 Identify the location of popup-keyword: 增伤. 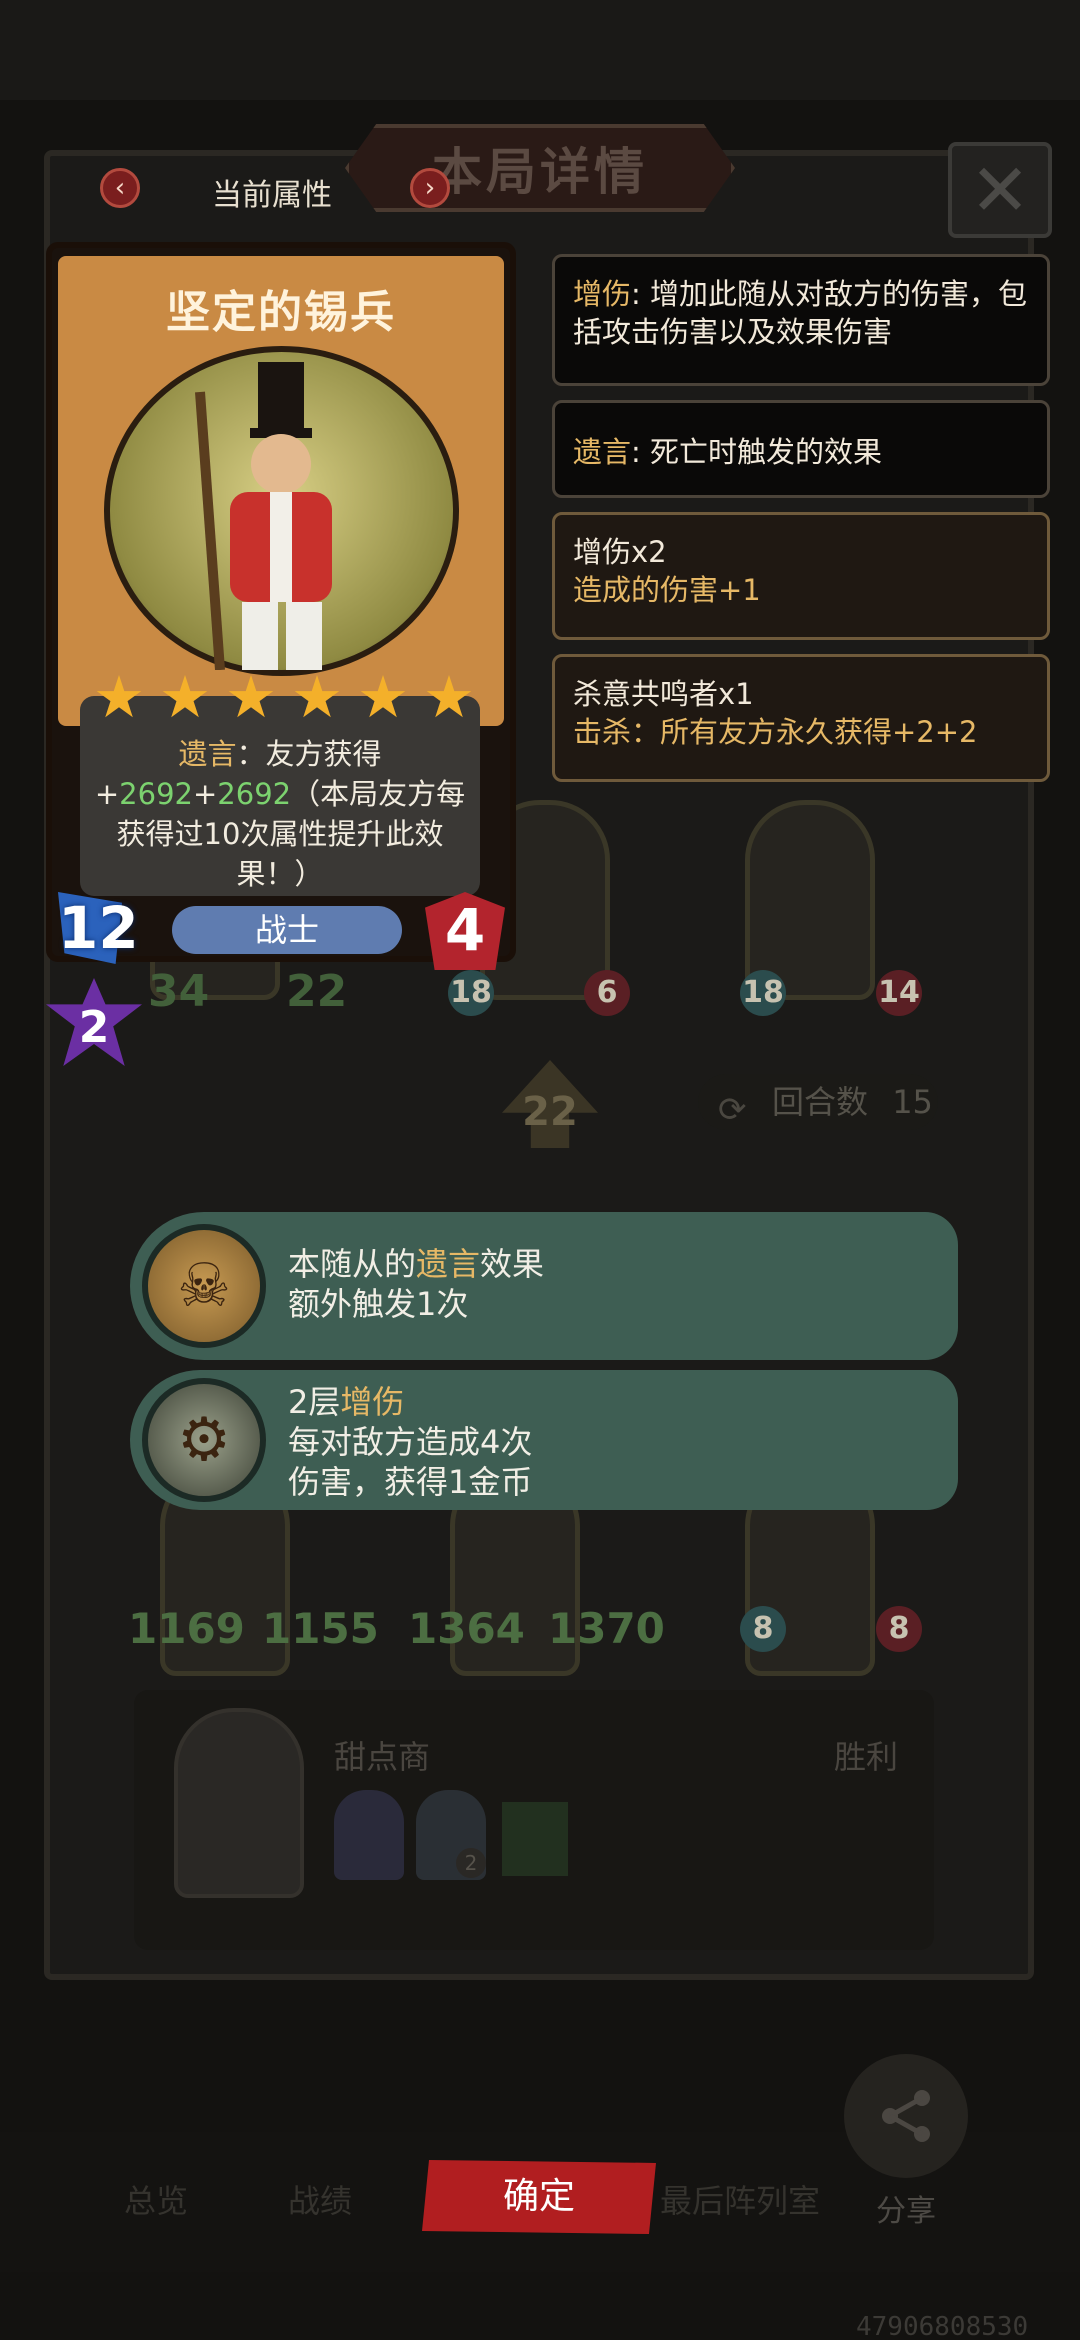
(372, 1402).